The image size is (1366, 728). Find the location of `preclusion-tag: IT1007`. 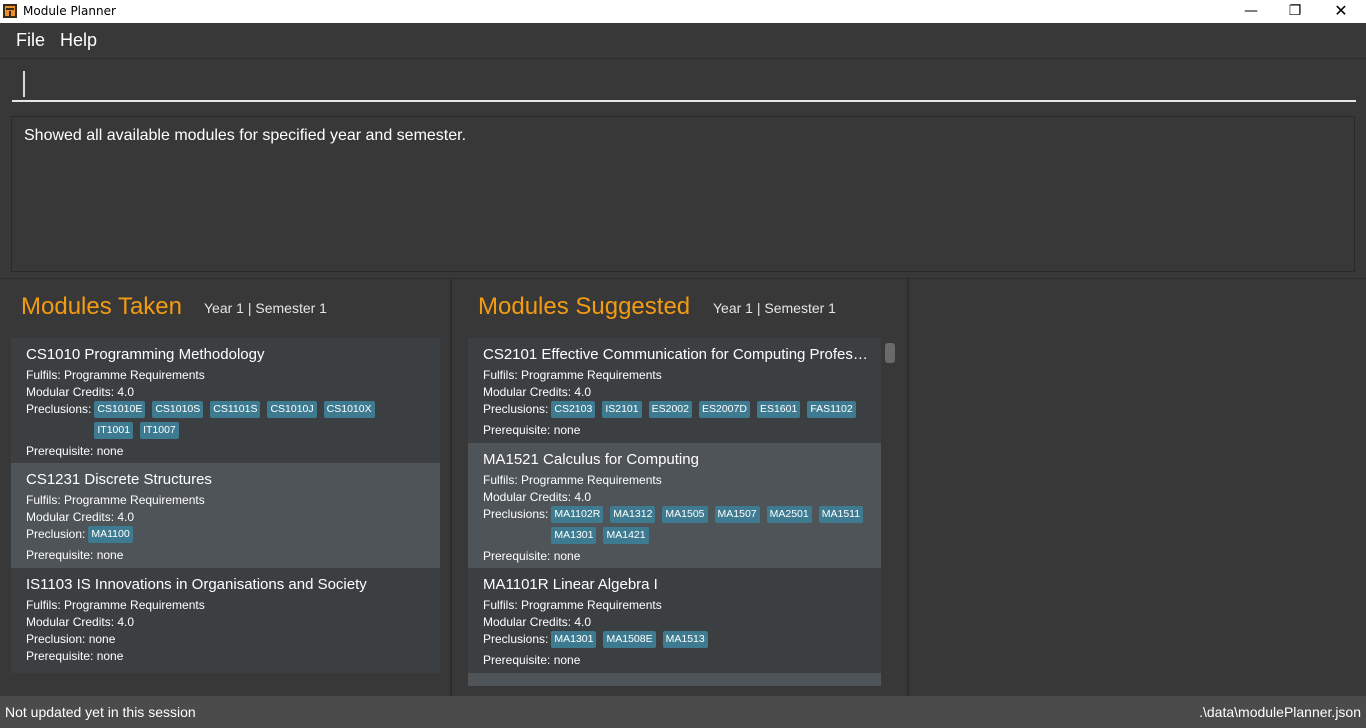

preclusion-tag: IT1007 is located at coordinates (159, 430).